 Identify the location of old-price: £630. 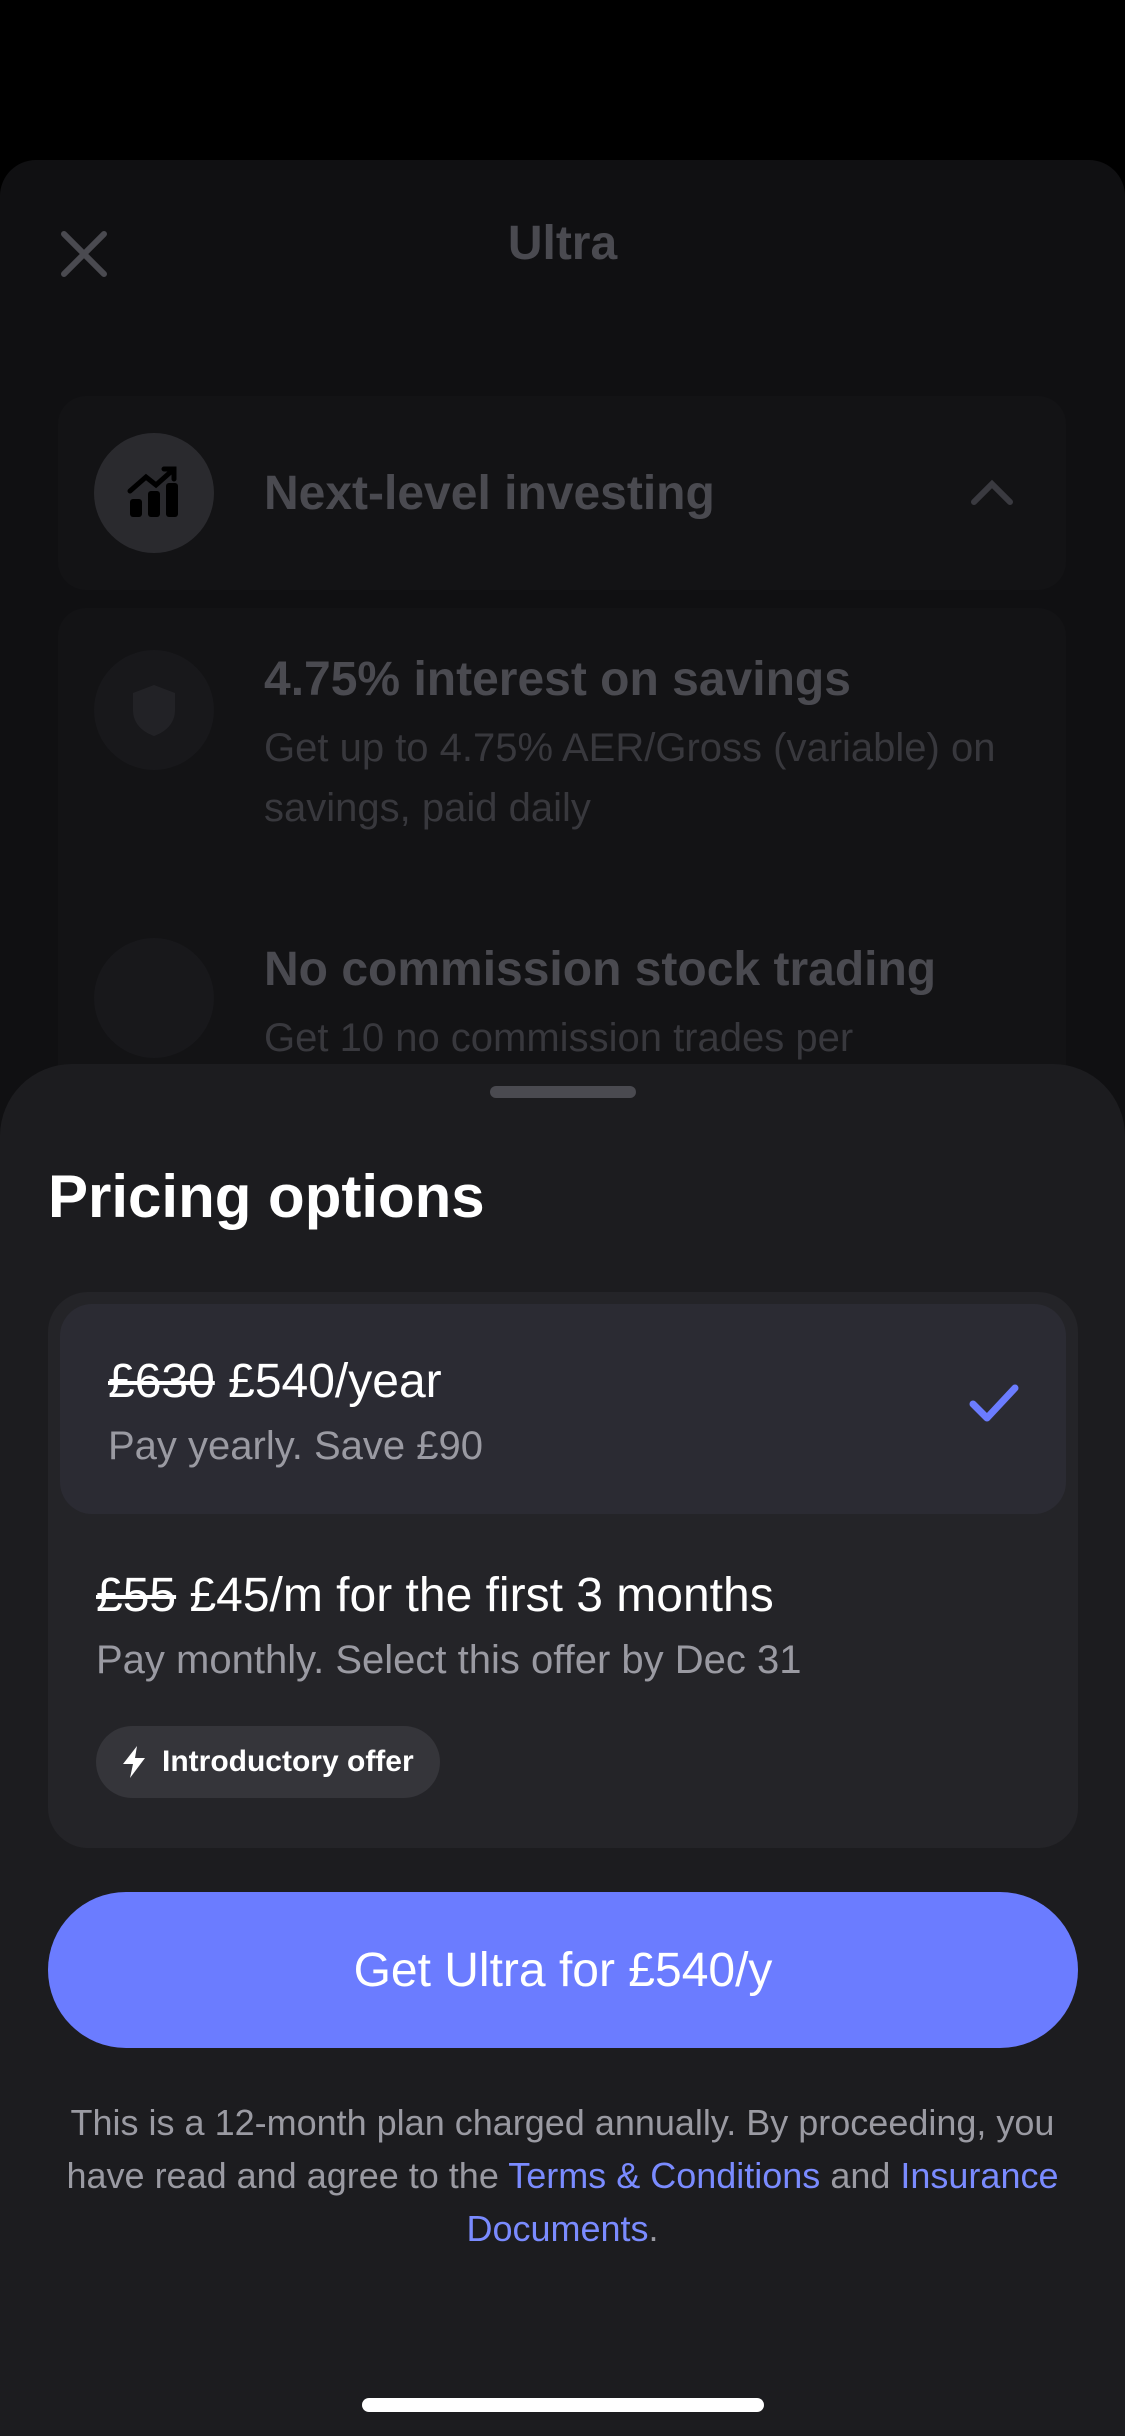
(161, 1381).